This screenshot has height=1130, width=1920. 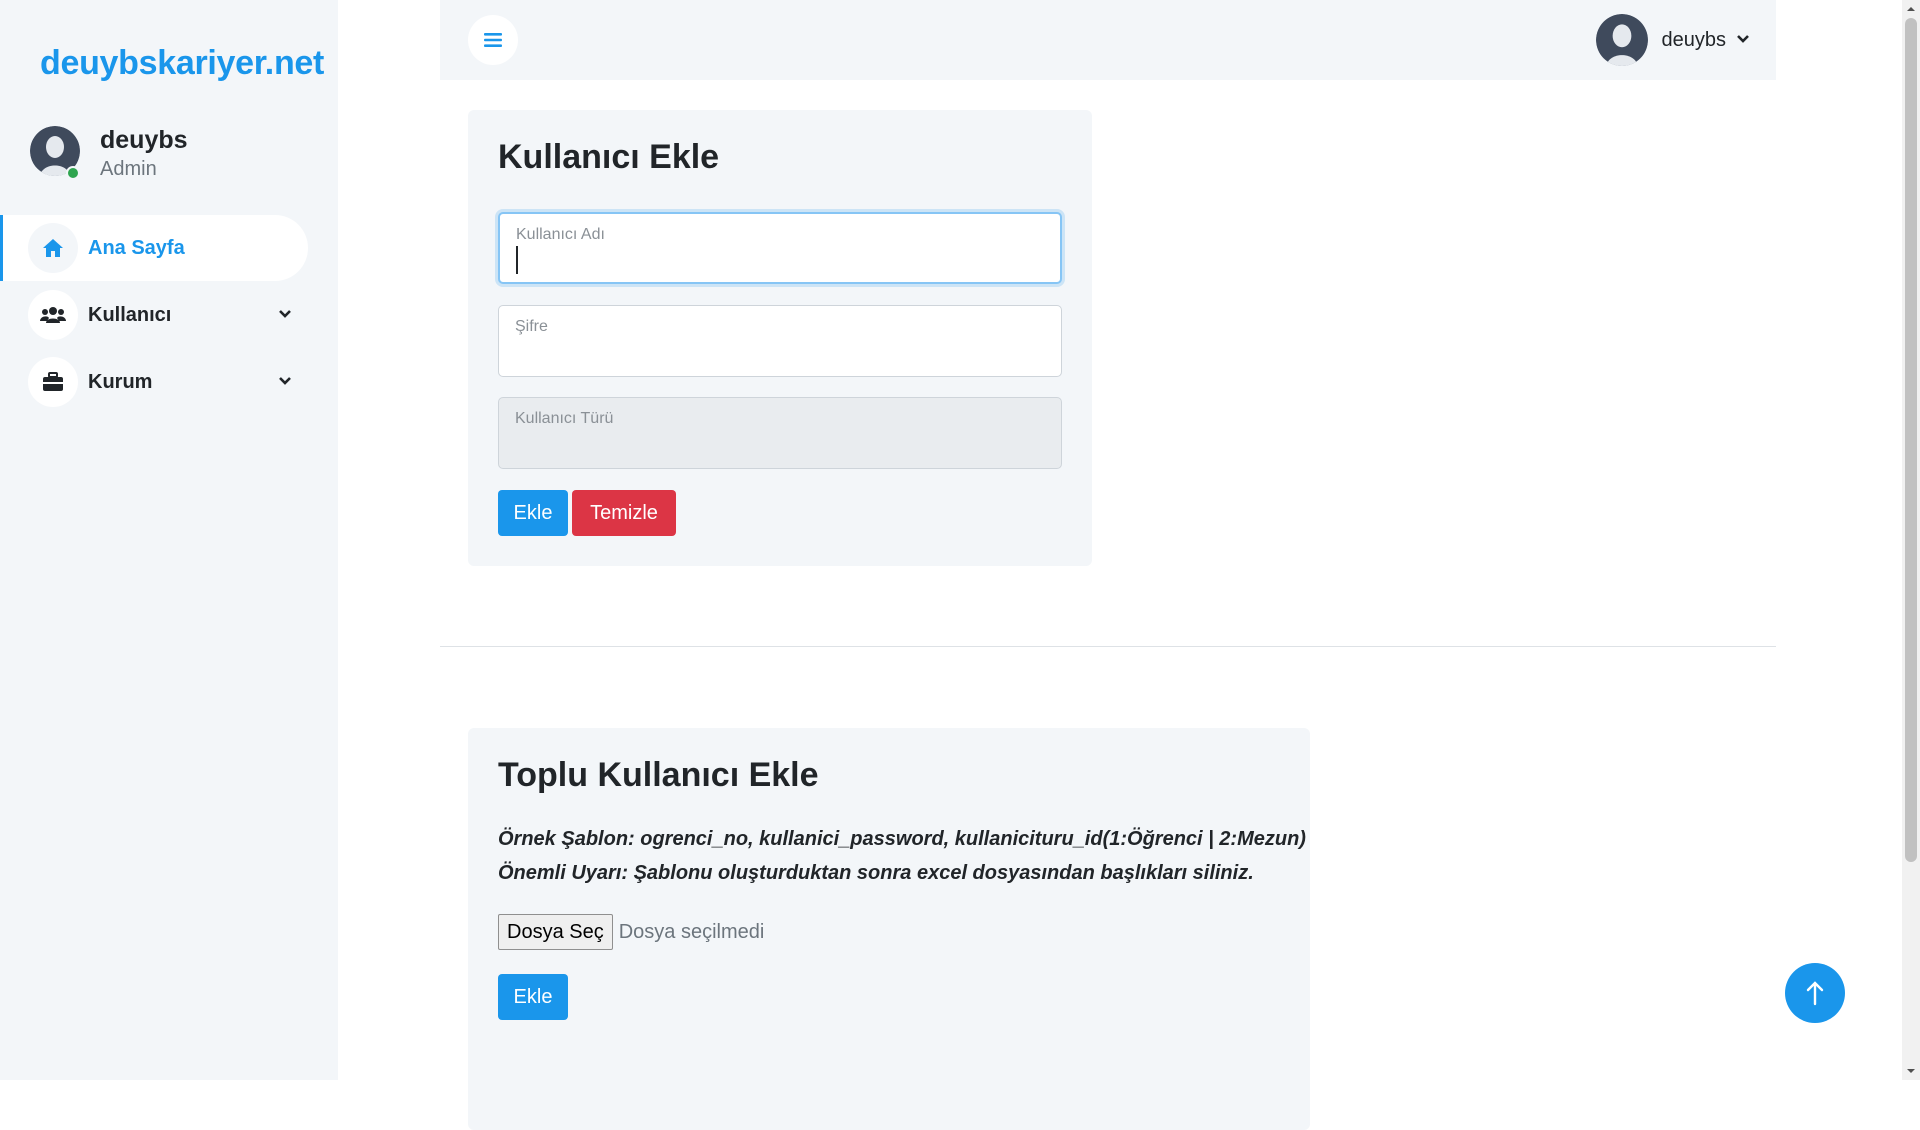 I want to click on users-icon, so click(x=53, y=315).